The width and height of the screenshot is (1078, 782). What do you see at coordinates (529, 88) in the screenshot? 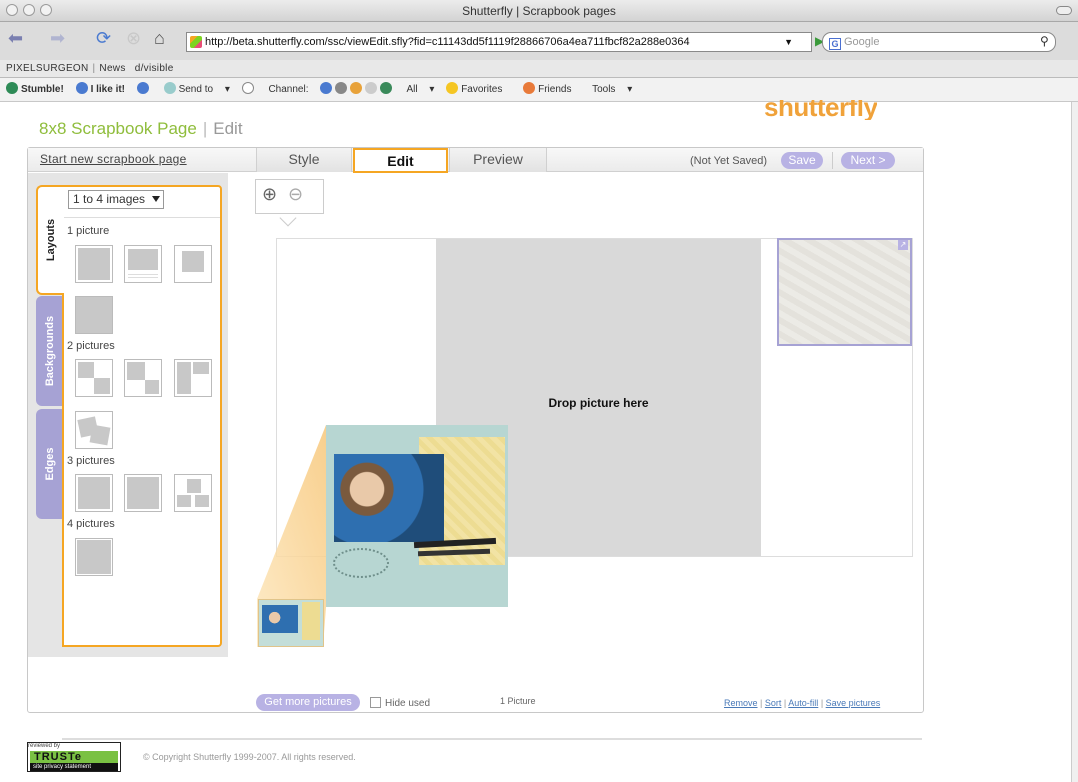
I see `friends-icon` at bounding box center [529, 88].